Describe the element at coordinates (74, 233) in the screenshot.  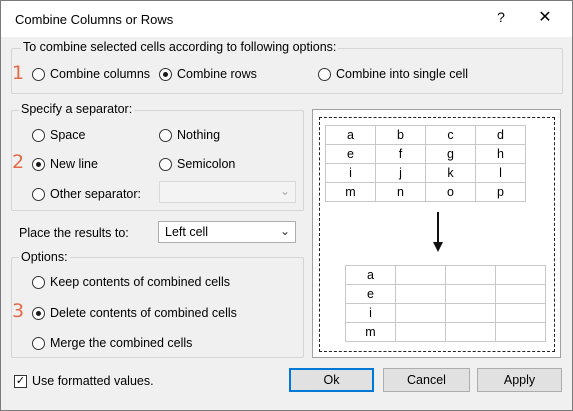
I see `place-results-label: Place the results to:` at that location.